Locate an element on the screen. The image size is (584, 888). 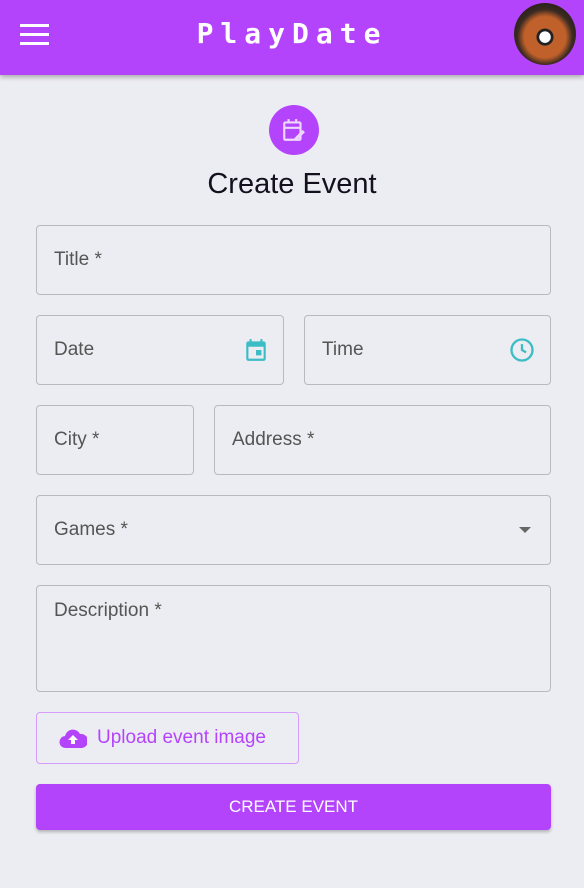
create-event-label: CREATE EVENT is located at coordinates (293, 806).